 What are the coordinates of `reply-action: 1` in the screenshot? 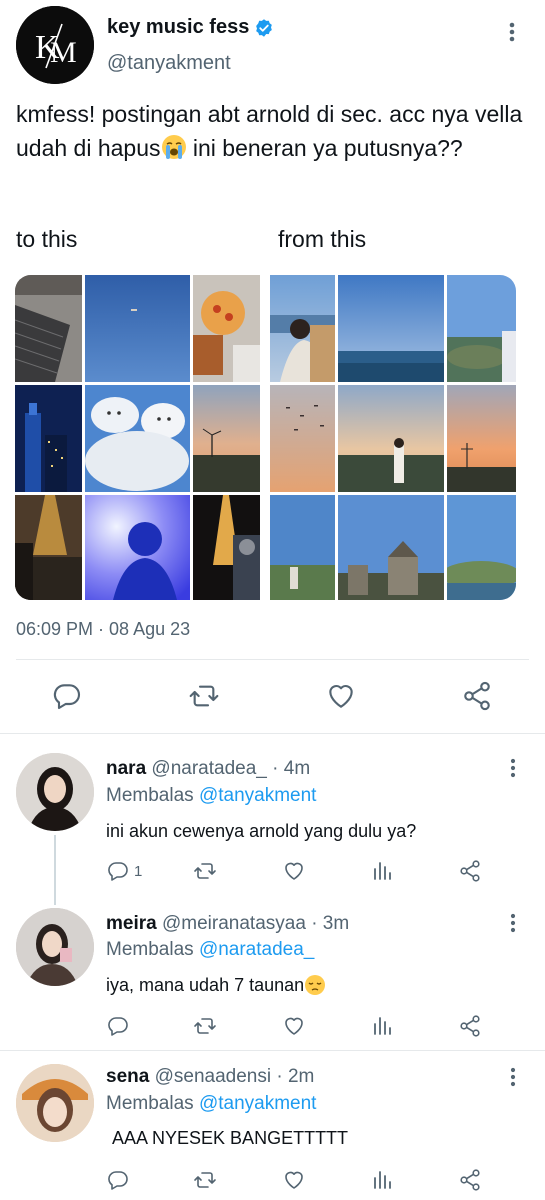 It's located at (124, 871).